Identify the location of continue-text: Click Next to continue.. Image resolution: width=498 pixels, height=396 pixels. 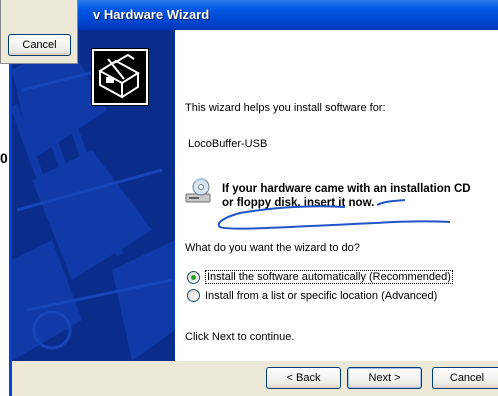
(240, 337).